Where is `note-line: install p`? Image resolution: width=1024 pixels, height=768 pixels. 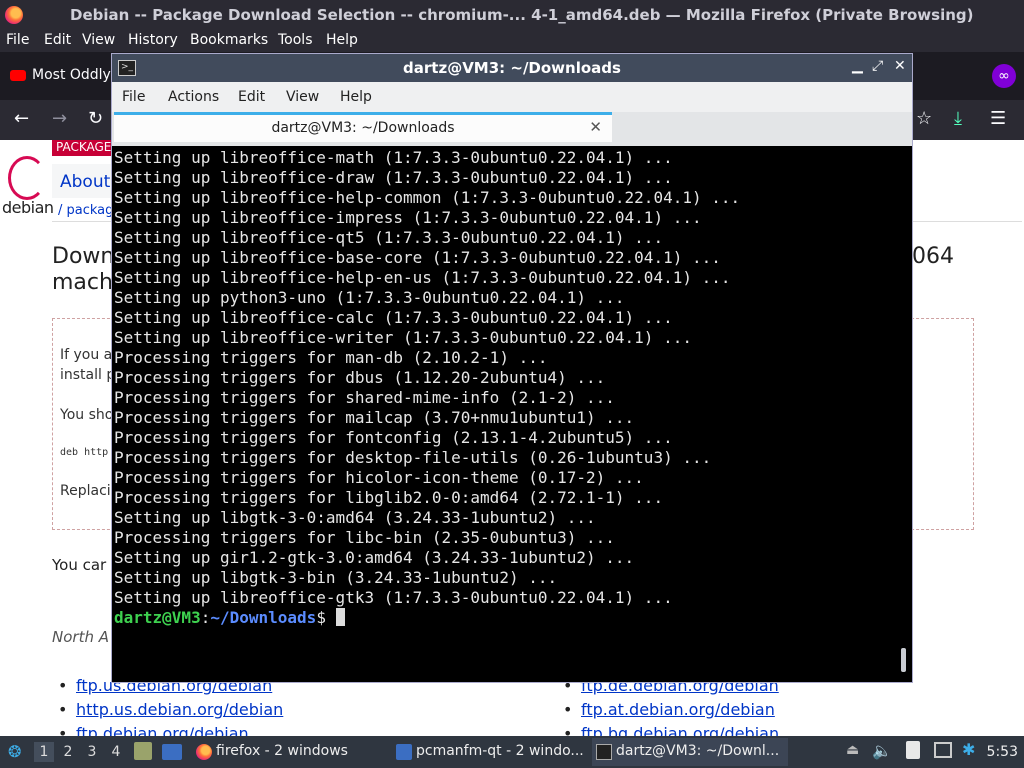 note-line: install p is located at coordinates (88, 375).